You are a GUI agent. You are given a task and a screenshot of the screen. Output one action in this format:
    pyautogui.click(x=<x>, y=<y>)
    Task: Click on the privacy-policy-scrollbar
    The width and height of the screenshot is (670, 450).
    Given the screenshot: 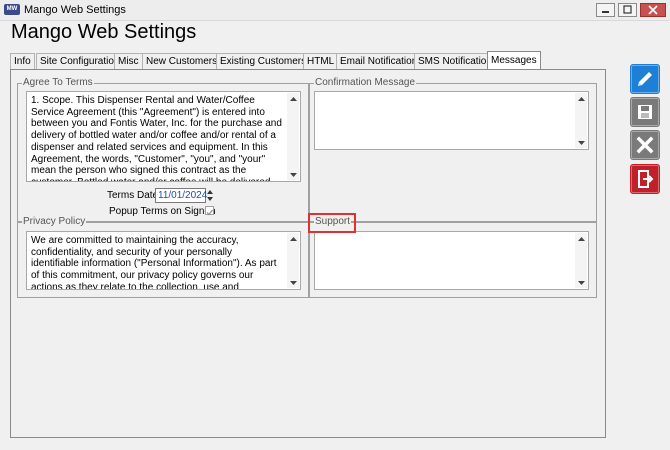 What is the action you would take?
    pyautogui.click(x=293, y=260)
    